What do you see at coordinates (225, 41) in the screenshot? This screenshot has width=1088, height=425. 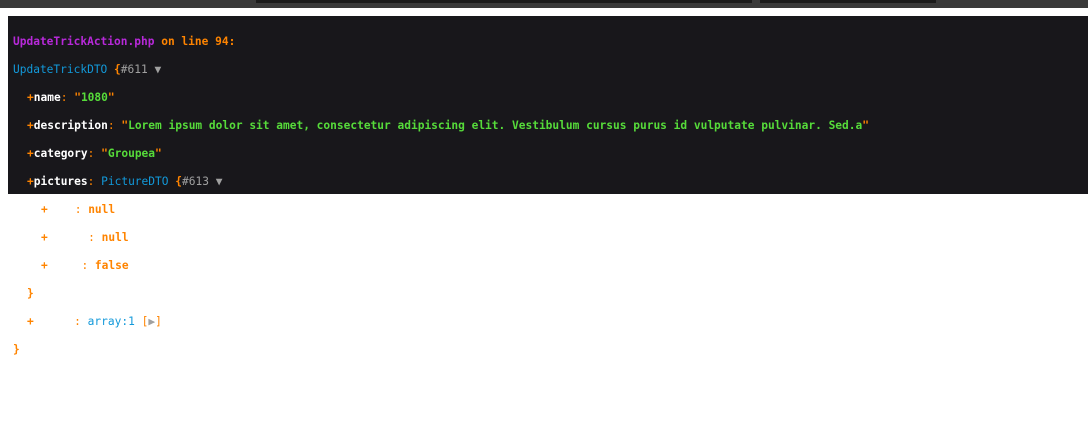 I see `dump-line-number: 94:` at bounding box center [225, 41].